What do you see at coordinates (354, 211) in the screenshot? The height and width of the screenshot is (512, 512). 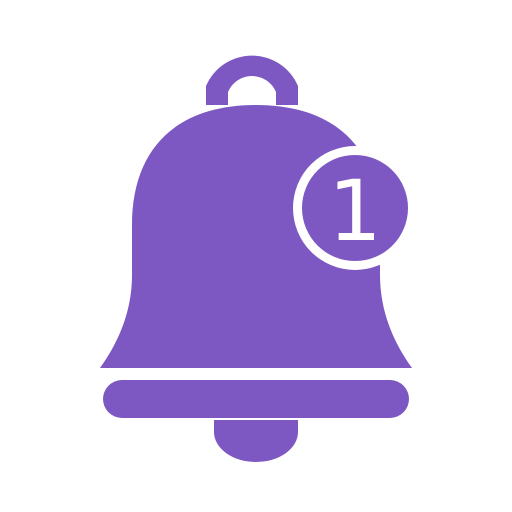 I see `badge-count: 1` at bounding box center [354, 211].